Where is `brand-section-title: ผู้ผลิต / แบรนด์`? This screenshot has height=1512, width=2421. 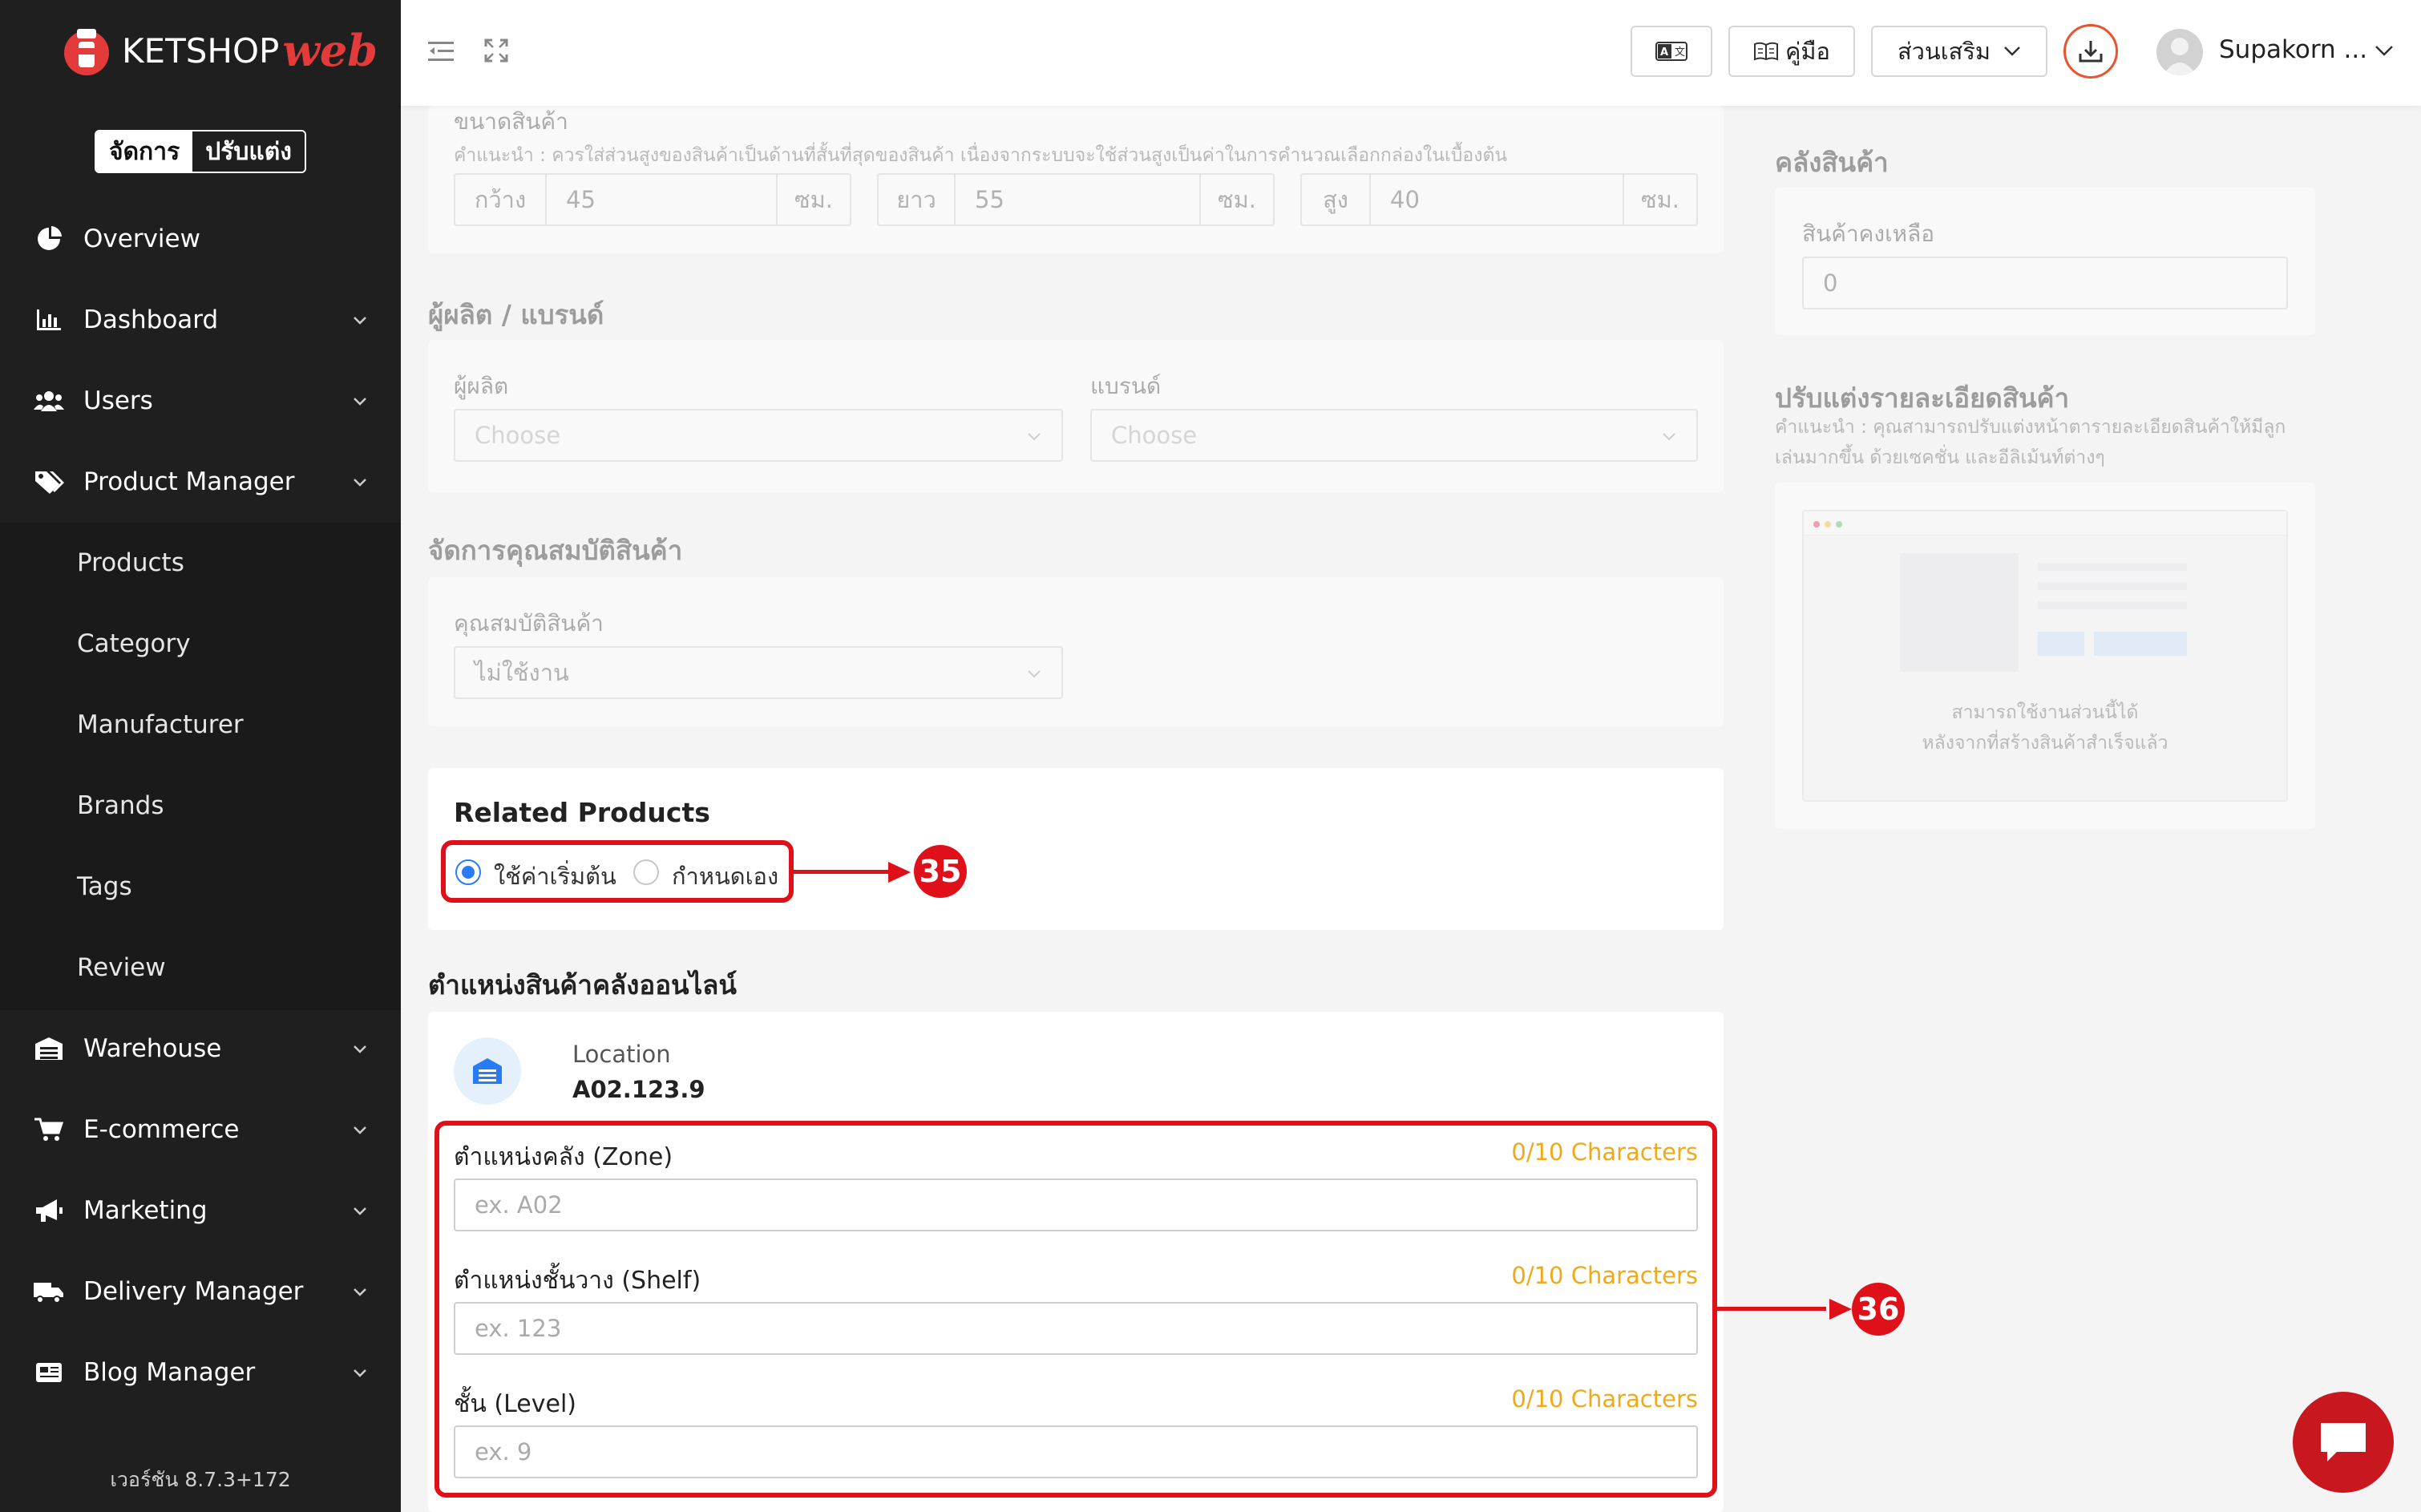 brand-section-title: ผู้ผลิต / แบรนด์ is located at coordinates (516, 314).